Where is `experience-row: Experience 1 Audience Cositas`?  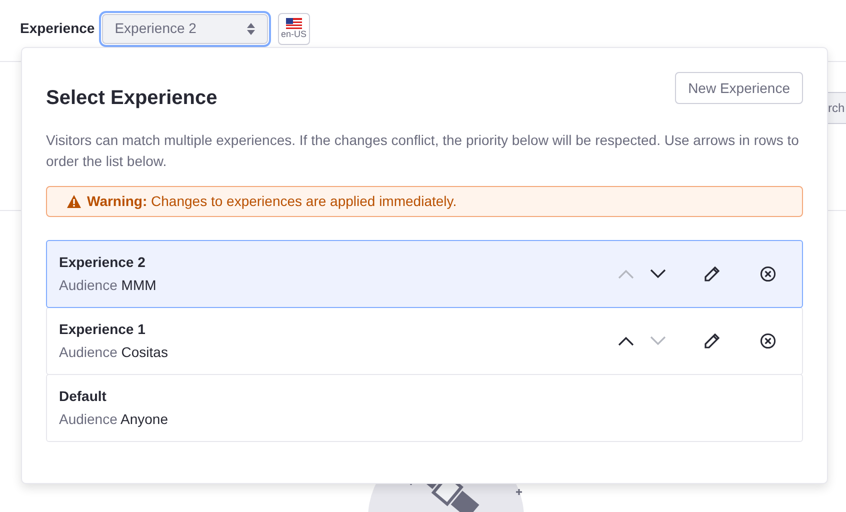
experience-row: Experience 1 Audience Cositas is located at coordinates (424, 341).